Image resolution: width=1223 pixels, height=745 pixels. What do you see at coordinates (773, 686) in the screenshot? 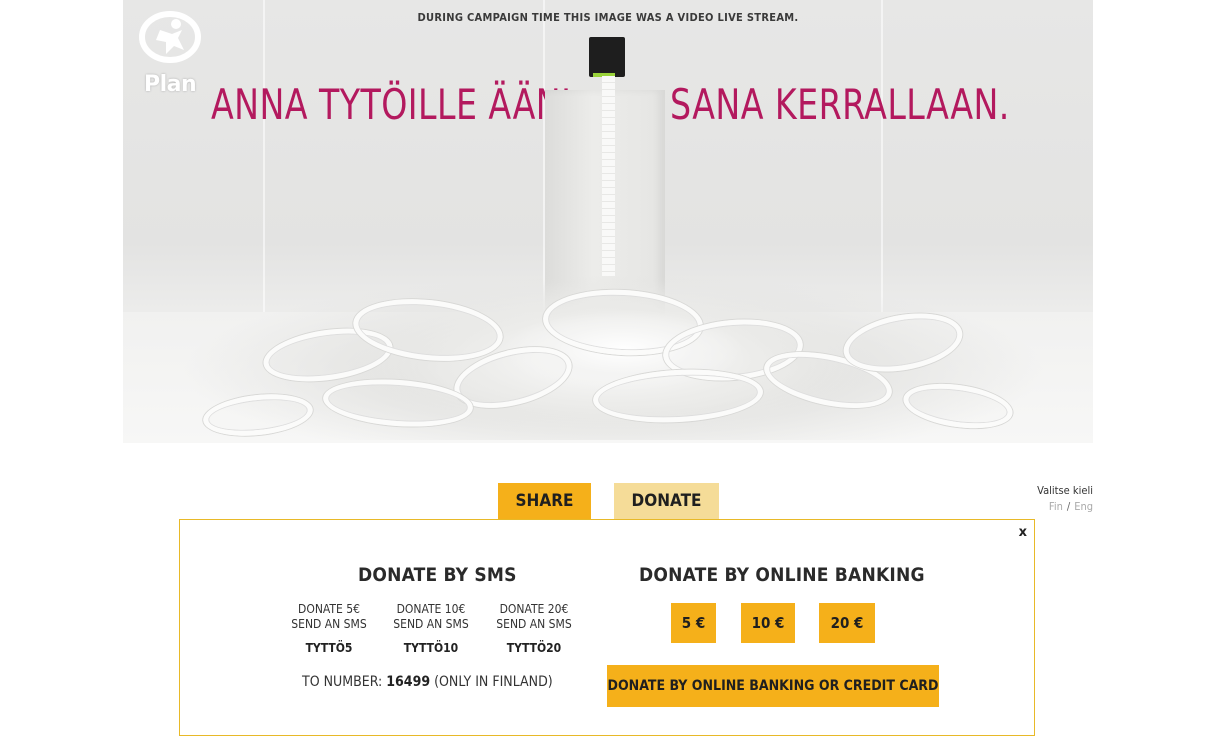
I see `online-banking-card-button: DONATE BY ONLINE BANKING OR CREDIT CARD` at bounding box center [773, 686].